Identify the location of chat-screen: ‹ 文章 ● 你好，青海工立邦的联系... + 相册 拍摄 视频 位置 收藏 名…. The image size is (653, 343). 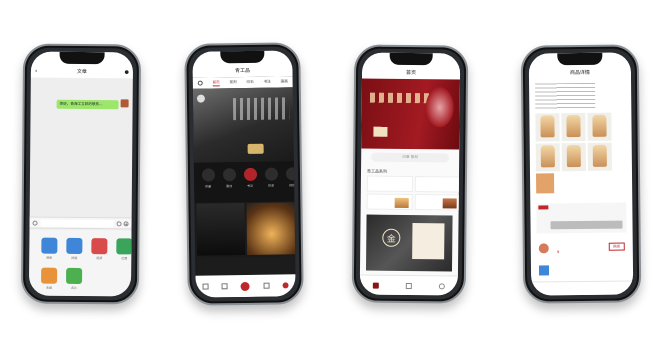
(81, 174).